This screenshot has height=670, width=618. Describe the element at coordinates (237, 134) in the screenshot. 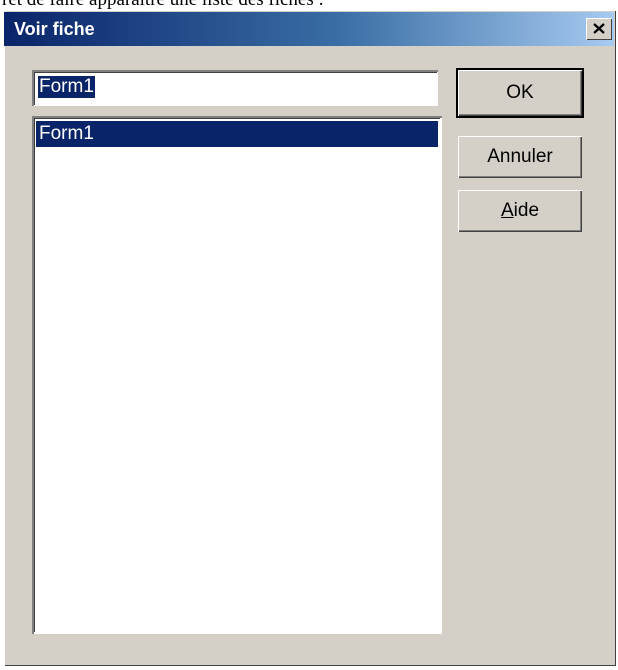

I see `list-item-form1: Form1` at that location.